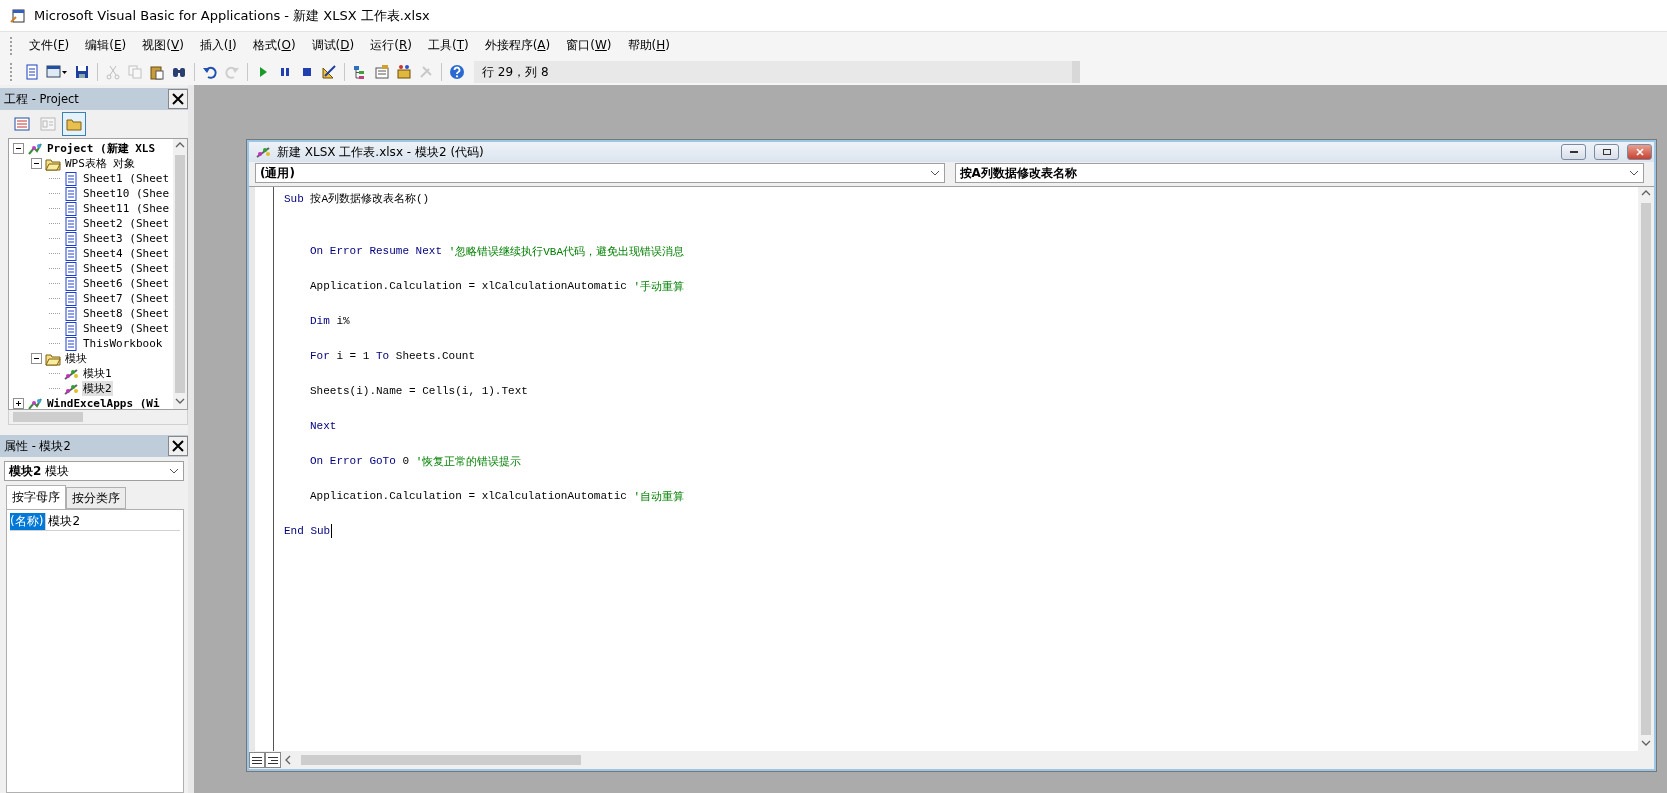 This screenshot has width=1667, height=793. Describe the element at coordinates (97, 373) in the screenshot. I see `tree-item: 模块1` at that location.